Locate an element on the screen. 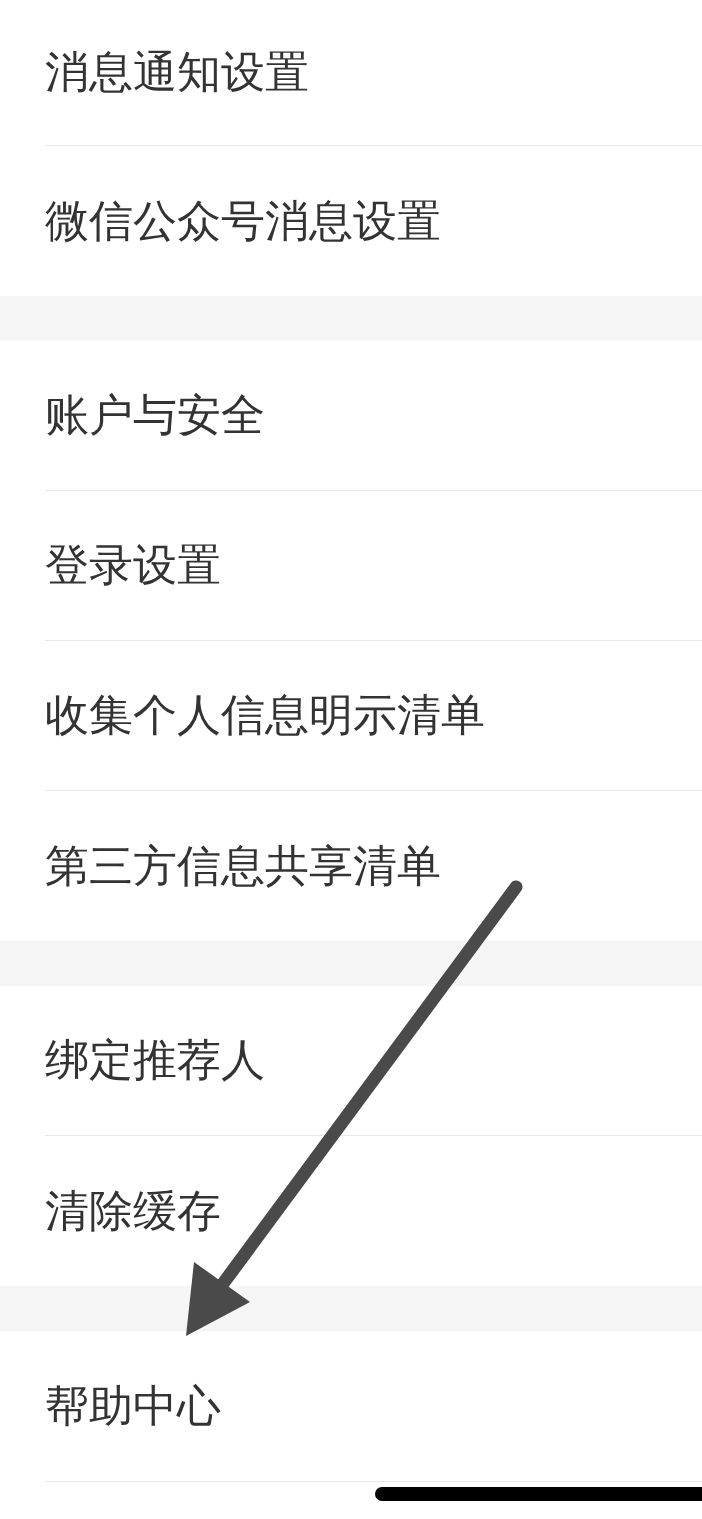 The width and height of the screenshot is (702, 1519). settings-item: 收集个人信息明示清单 is located at coordinates (265, 715).